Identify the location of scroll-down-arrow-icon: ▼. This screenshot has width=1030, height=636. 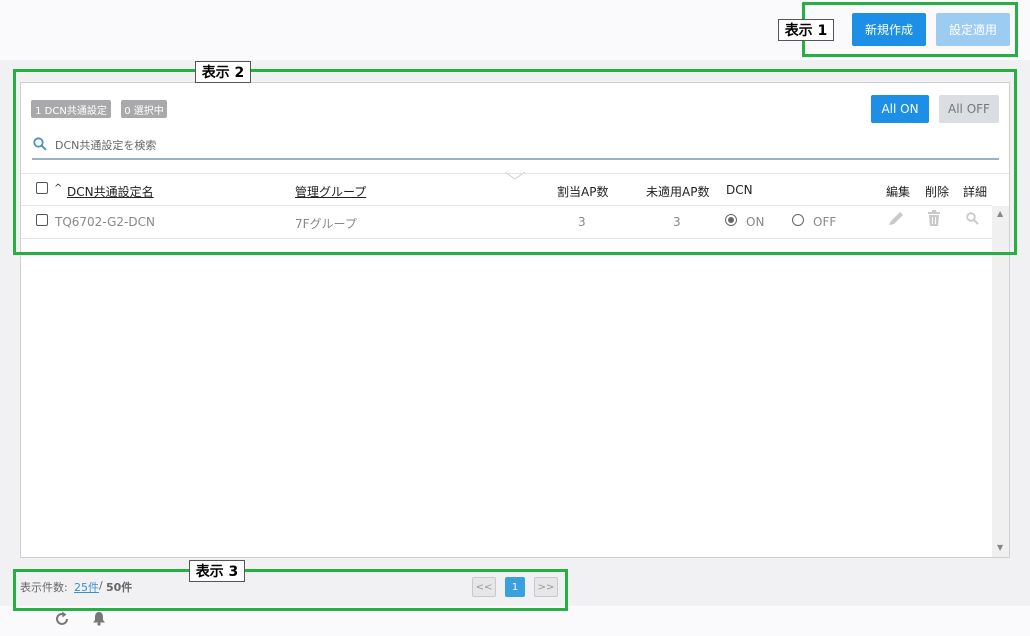
(1000, 547).